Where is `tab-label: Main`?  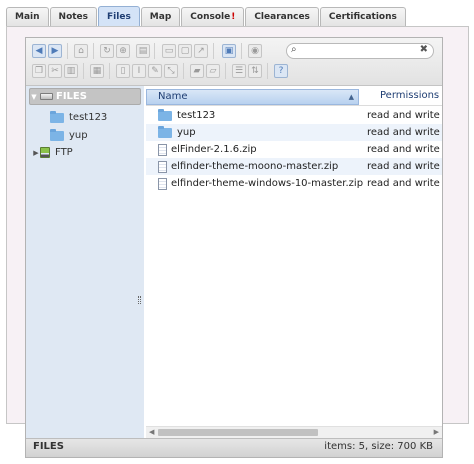
tab-label: Main is located at coordinates (27, 17).